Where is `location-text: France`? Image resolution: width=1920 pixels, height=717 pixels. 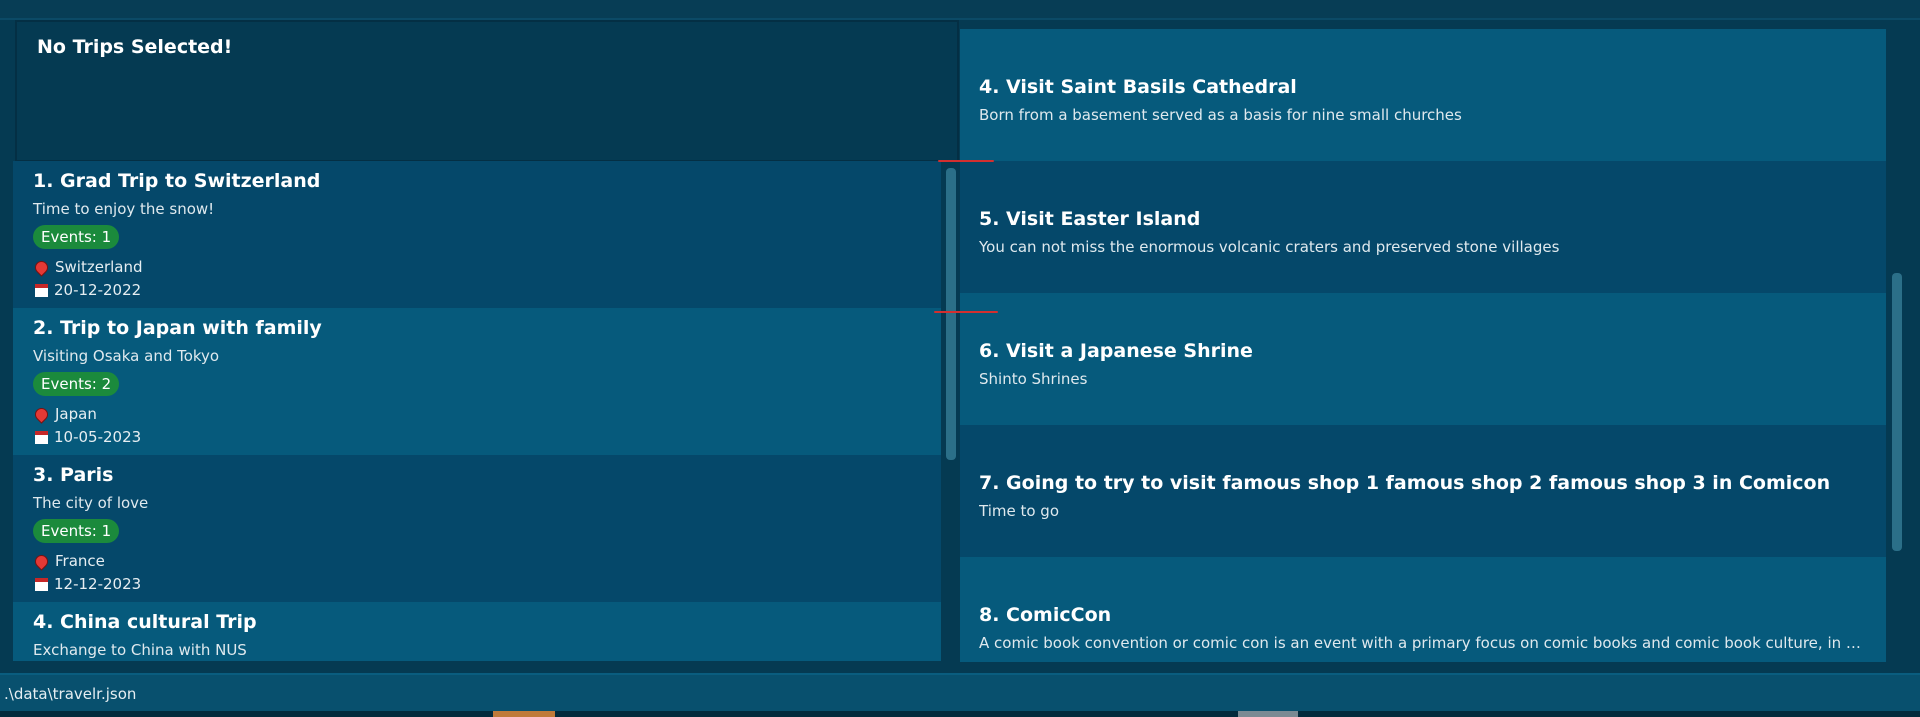 location-text: France is located at coordinates (80, 561).